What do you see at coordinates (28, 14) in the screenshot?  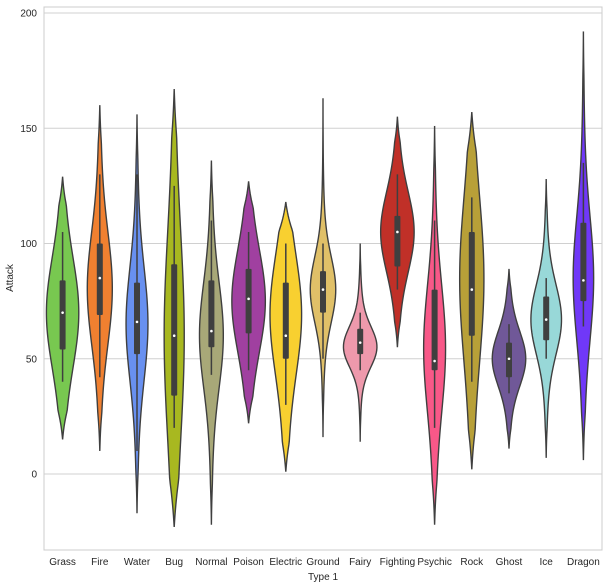 I see `y-tick-label: 200` at bounding box center [28, 14].